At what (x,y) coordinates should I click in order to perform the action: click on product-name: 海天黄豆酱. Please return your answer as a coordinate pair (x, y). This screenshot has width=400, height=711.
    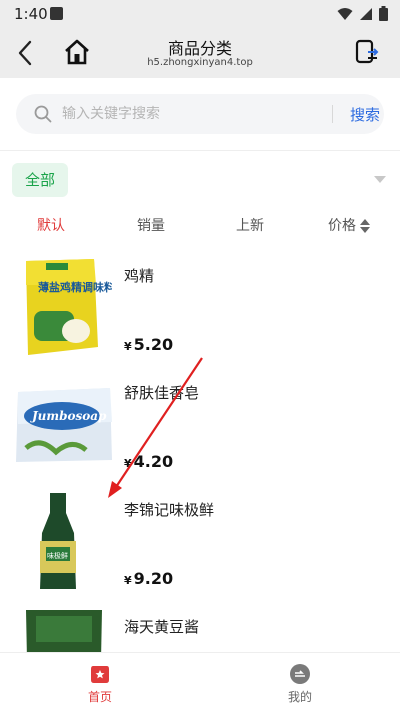
    Looking at the image, I should click on (162, 627).